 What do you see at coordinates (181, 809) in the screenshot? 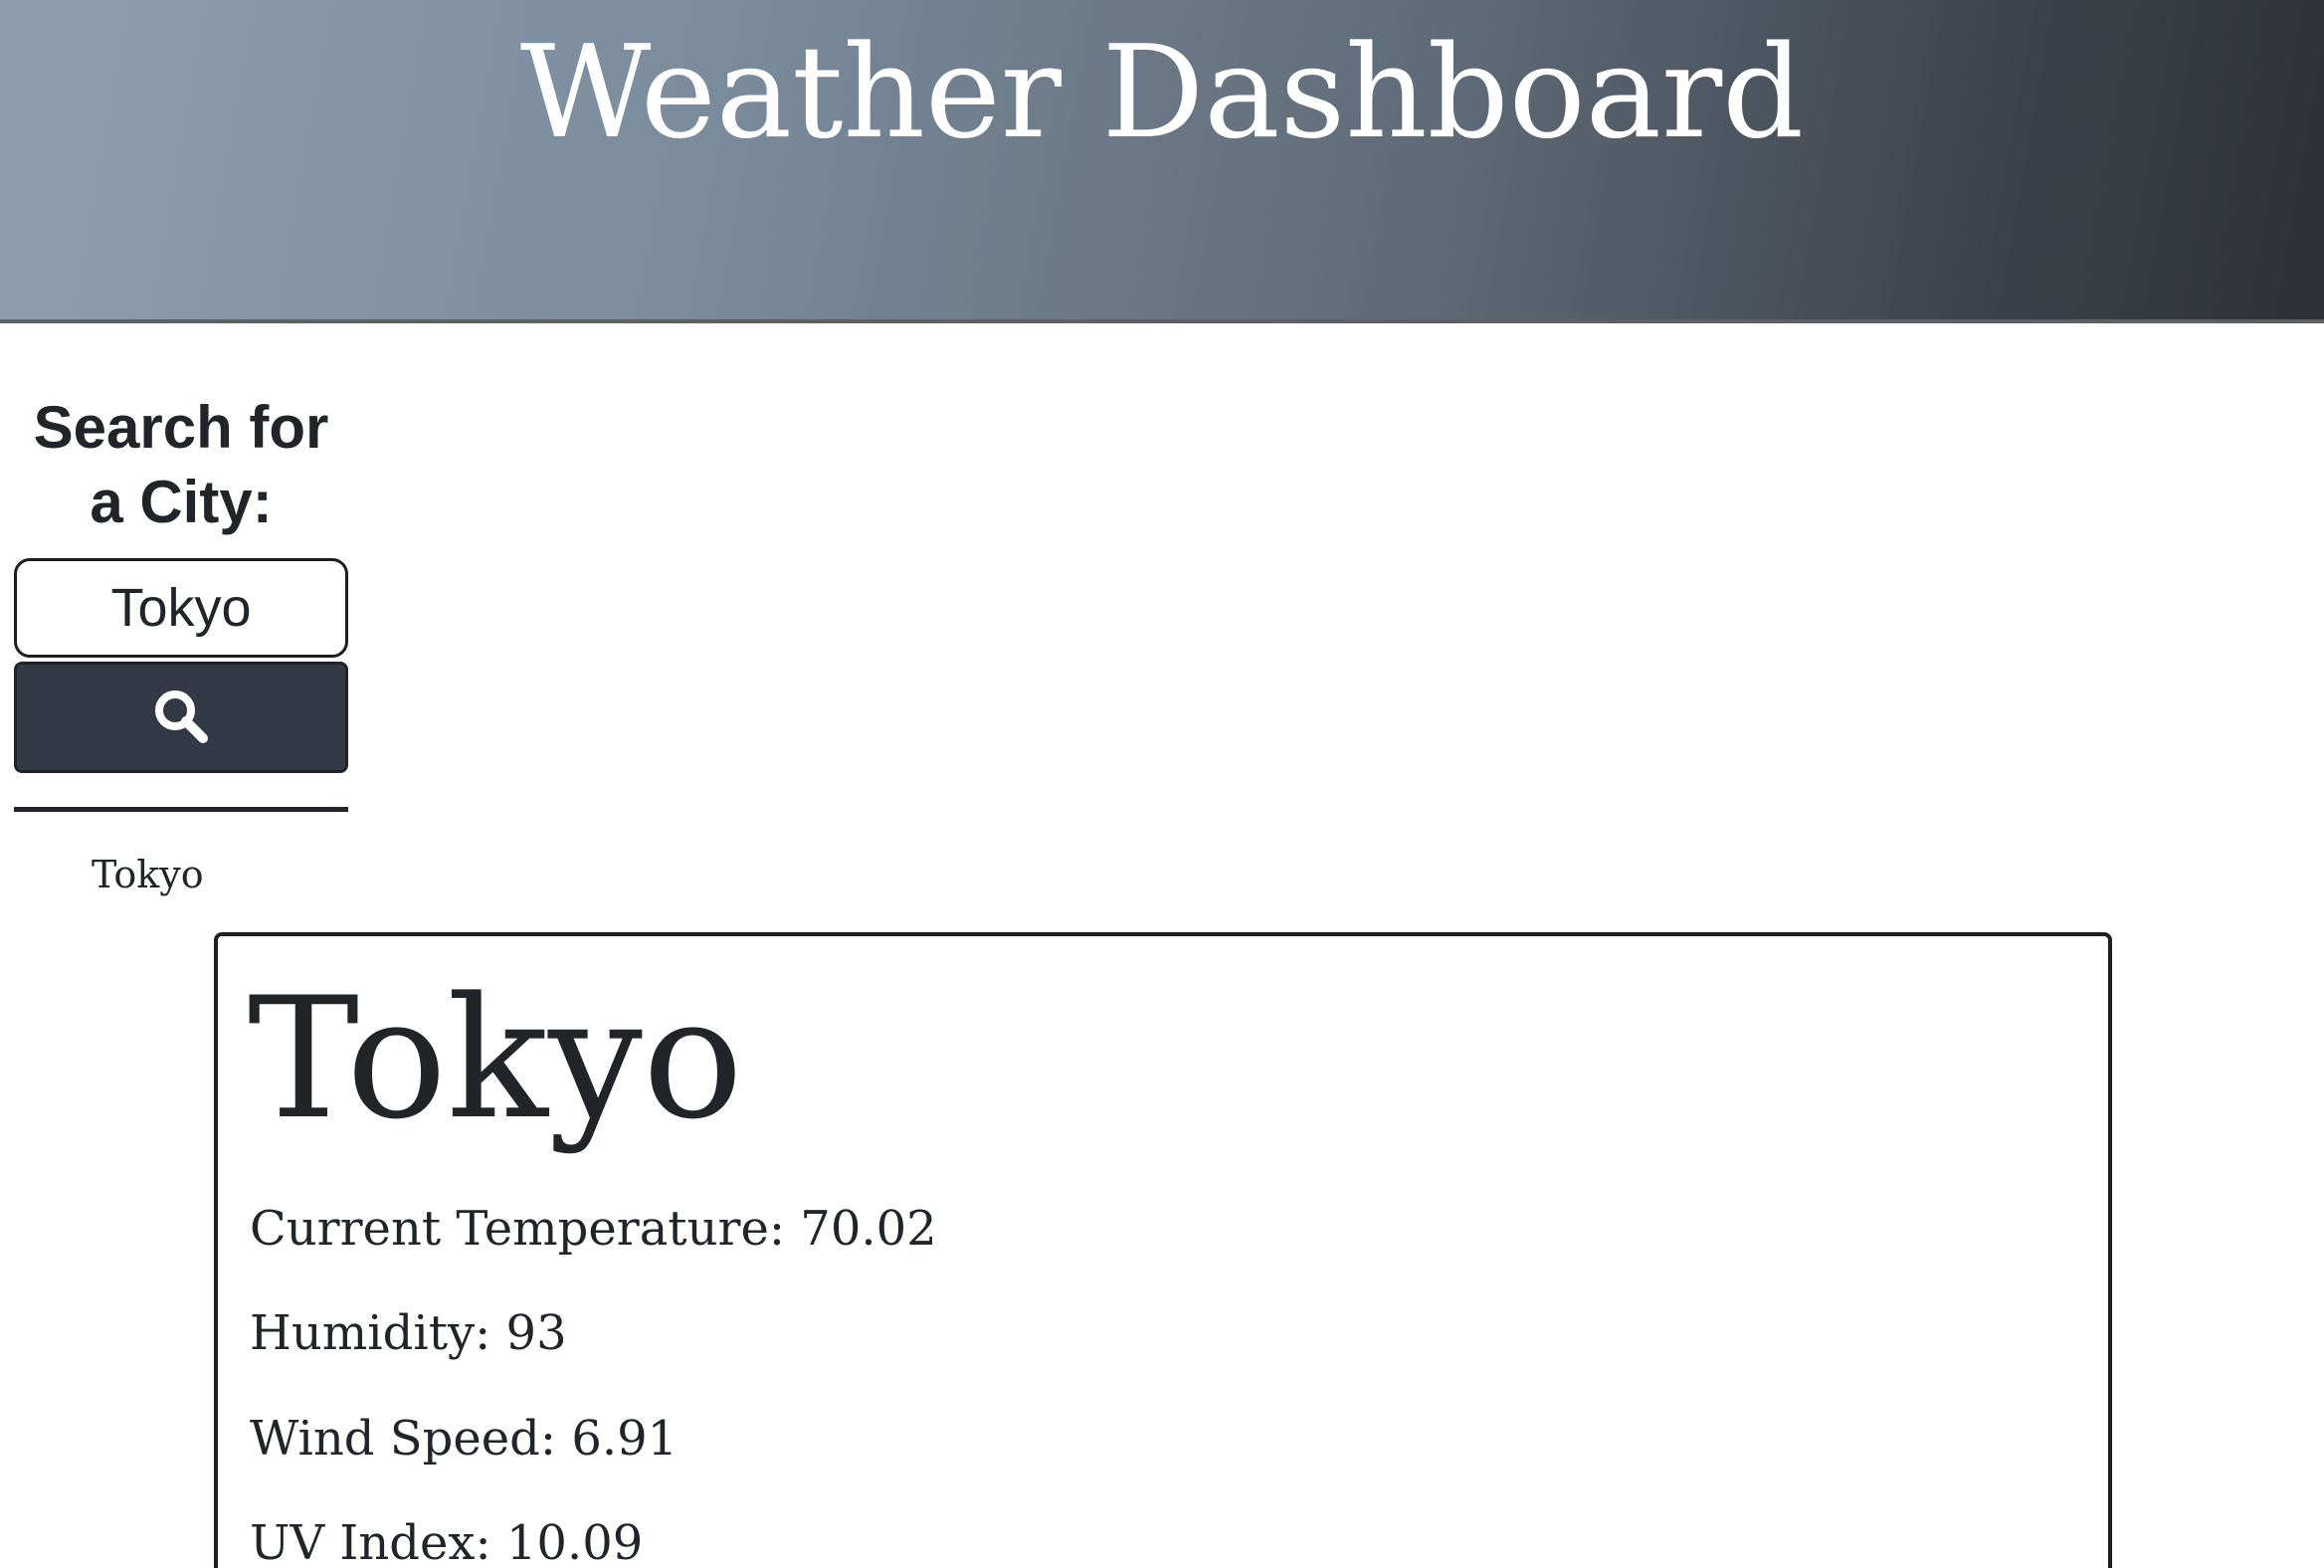
I see `sidebar-divider` at bounding box center [181, 809].